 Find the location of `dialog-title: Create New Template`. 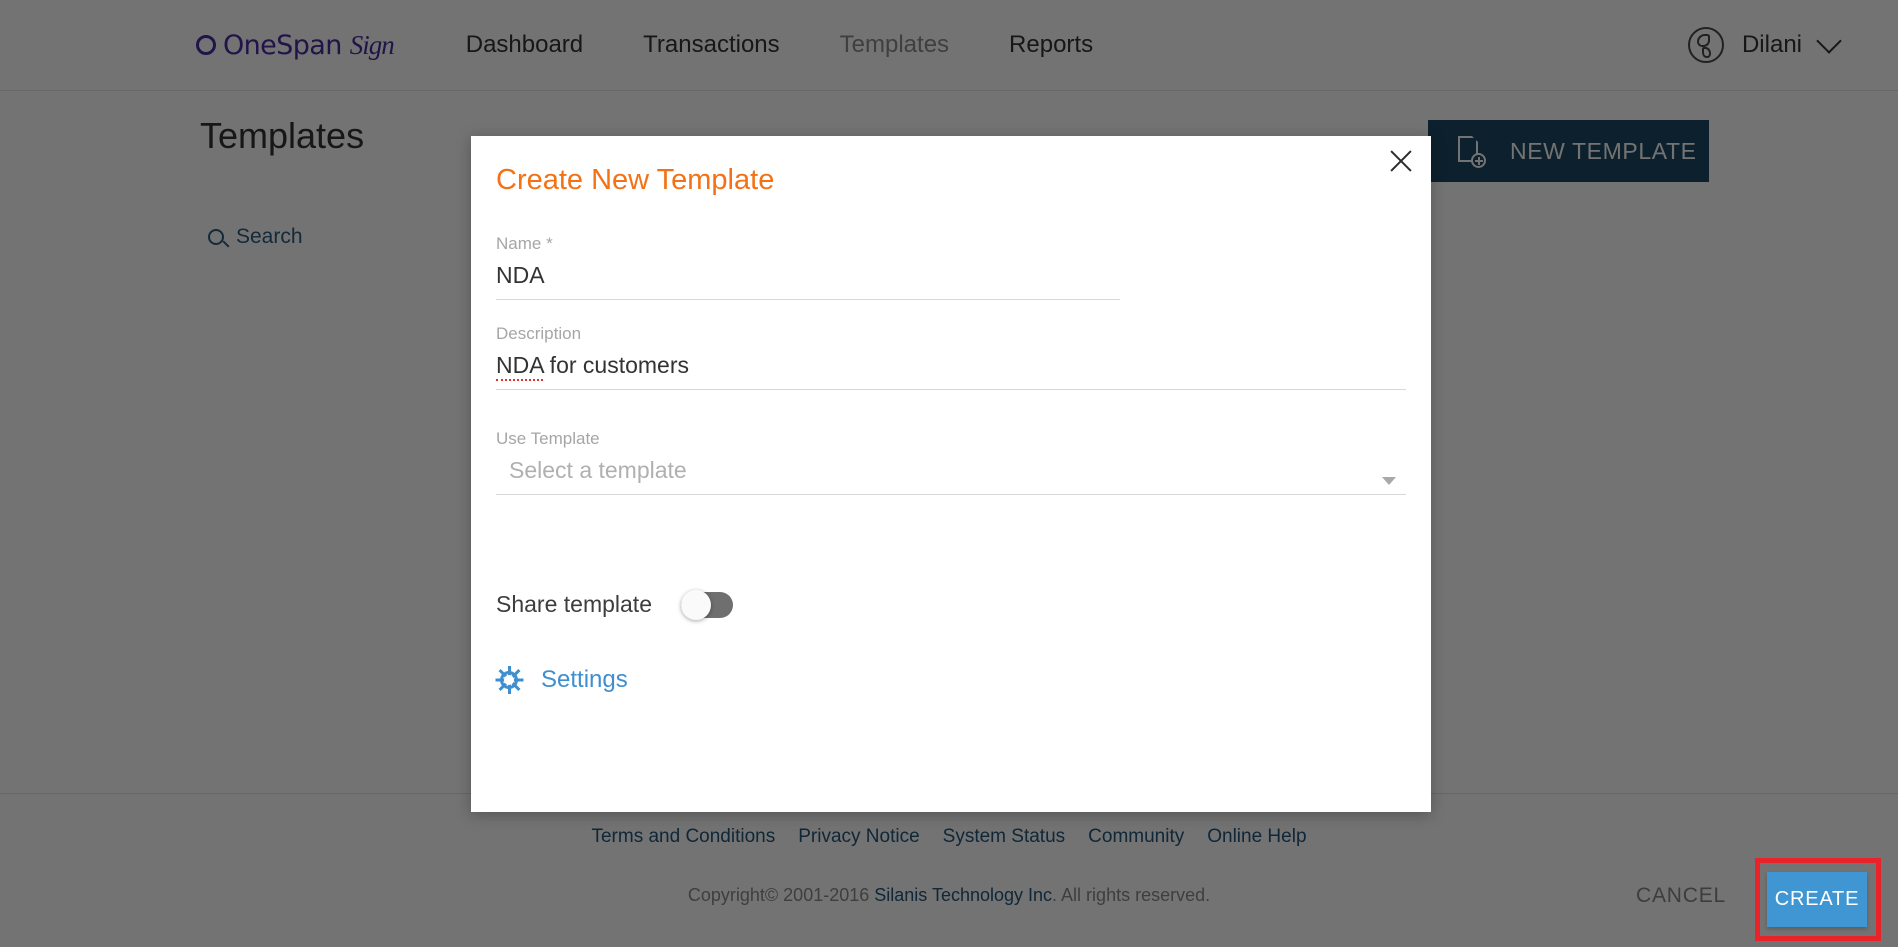

dialog-title: Create New Template is located at coordinates (635, 180).